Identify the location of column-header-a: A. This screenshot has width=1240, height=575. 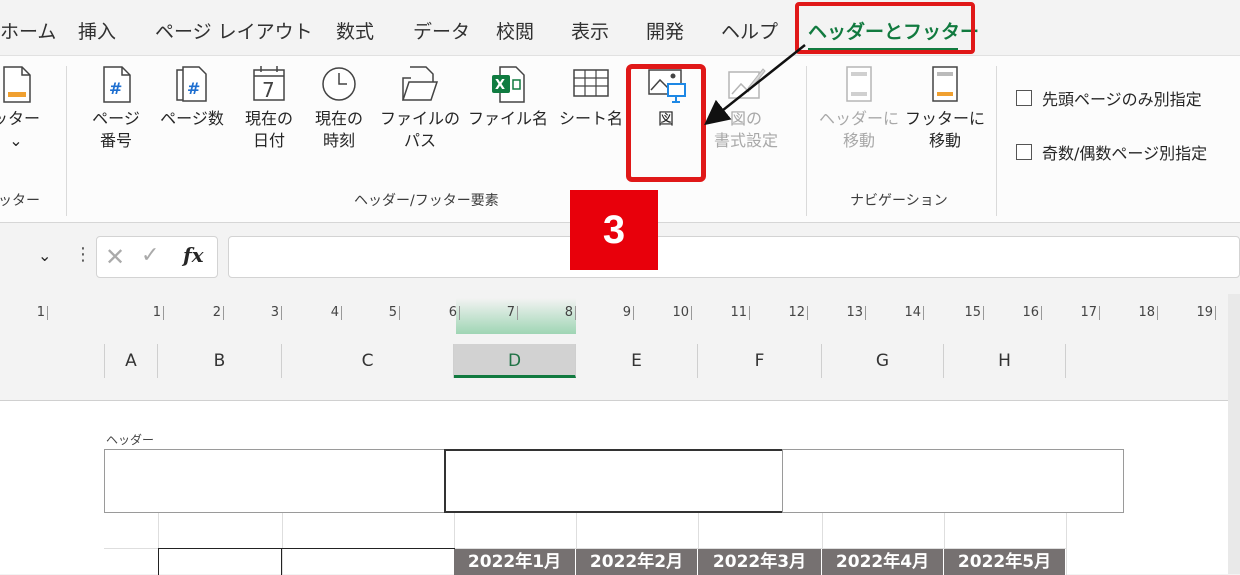
(131, 361).